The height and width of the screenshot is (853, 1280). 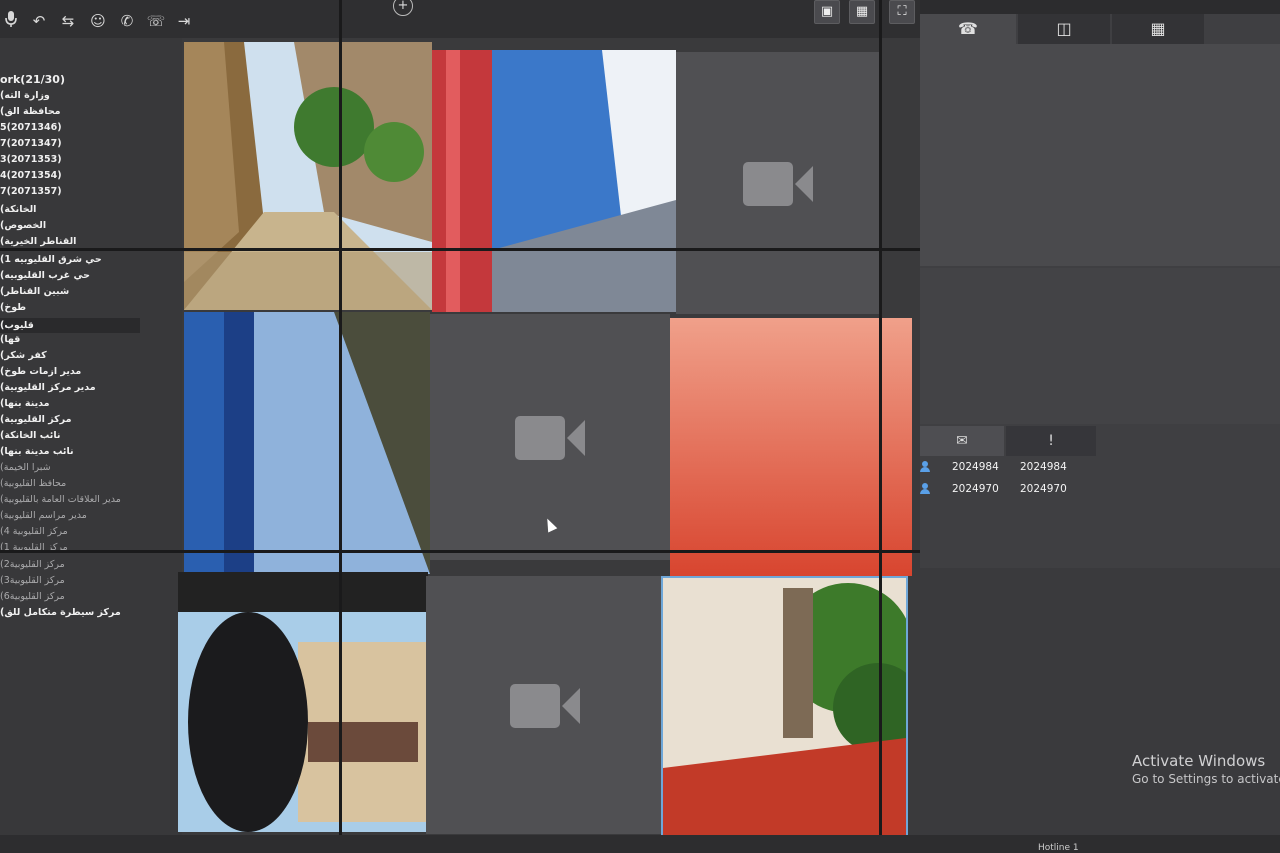 I want to click on grid-layout-button: ▦, so click(x=862, y=12).